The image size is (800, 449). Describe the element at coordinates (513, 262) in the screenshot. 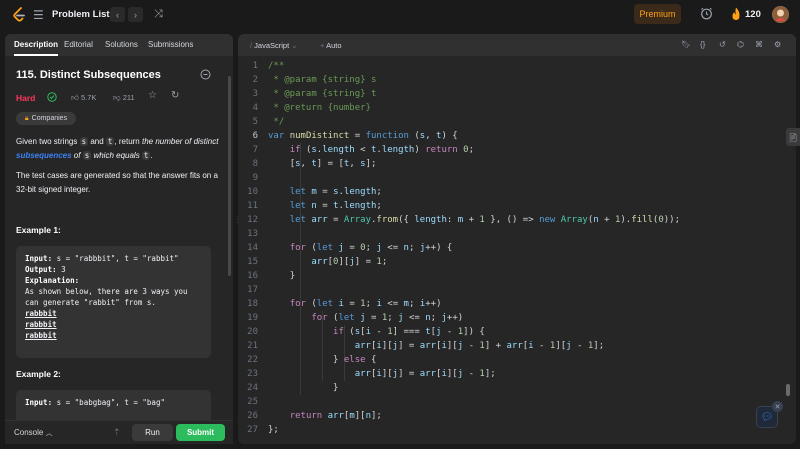

I see `code-line: 15 arr[0][j] = 1;` at that location.